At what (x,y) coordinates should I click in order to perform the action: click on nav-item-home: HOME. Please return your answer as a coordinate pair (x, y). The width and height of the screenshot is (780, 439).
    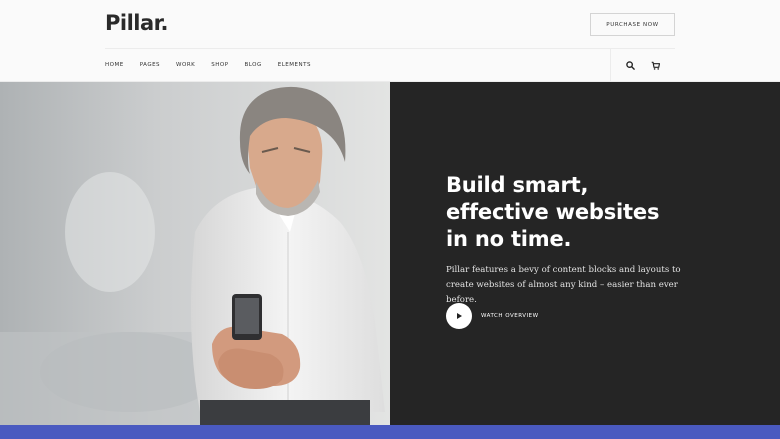
    Looking at the image, I should click on (114, 65).